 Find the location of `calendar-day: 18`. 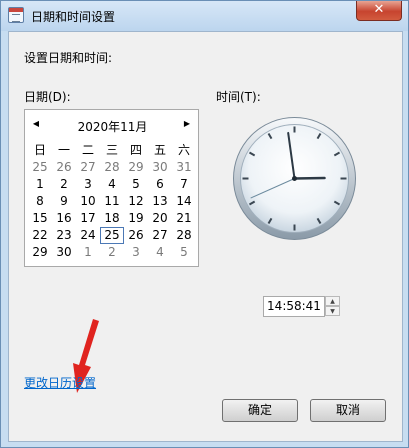

calendar-day: 18 is located at coordinates (112, 218).